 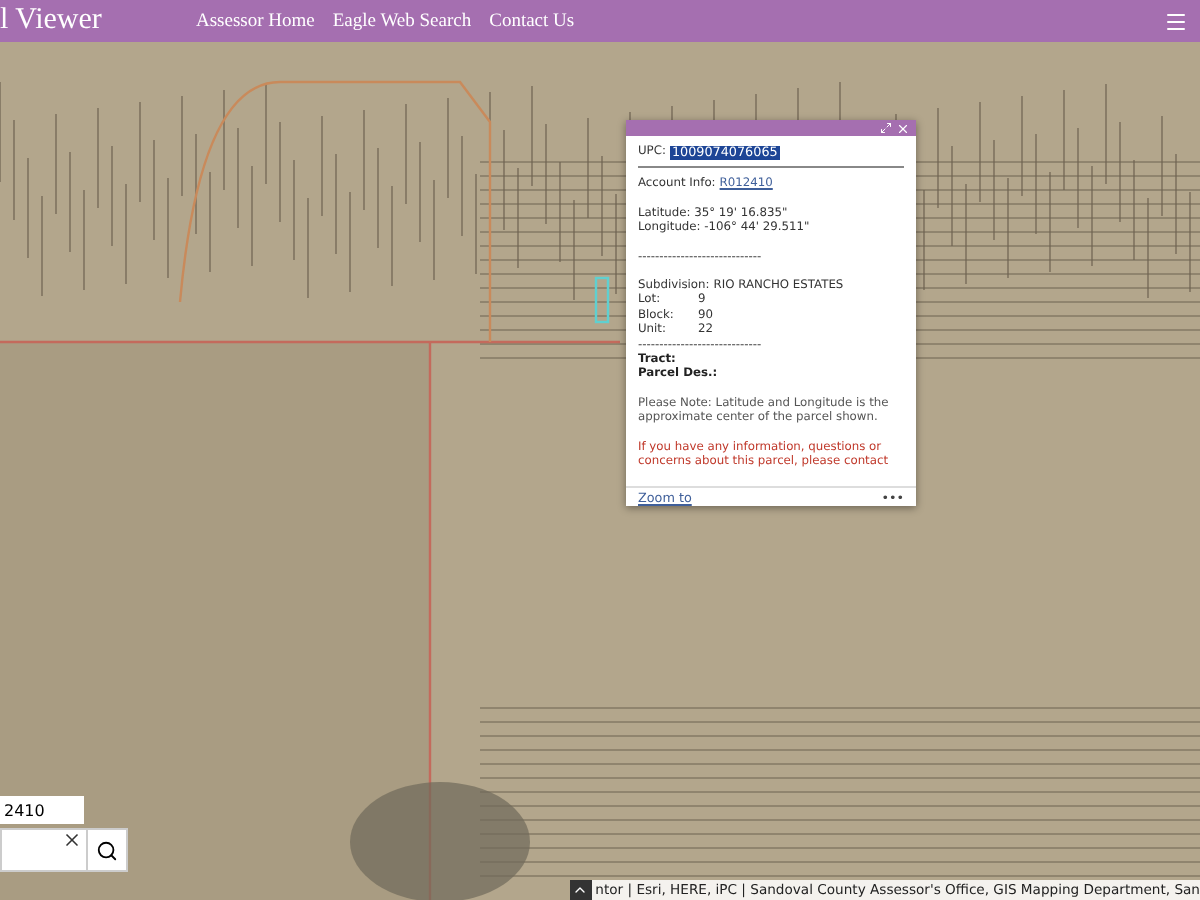 I want to click on nav-link: Assessor Home, so click(x=255, y=21).